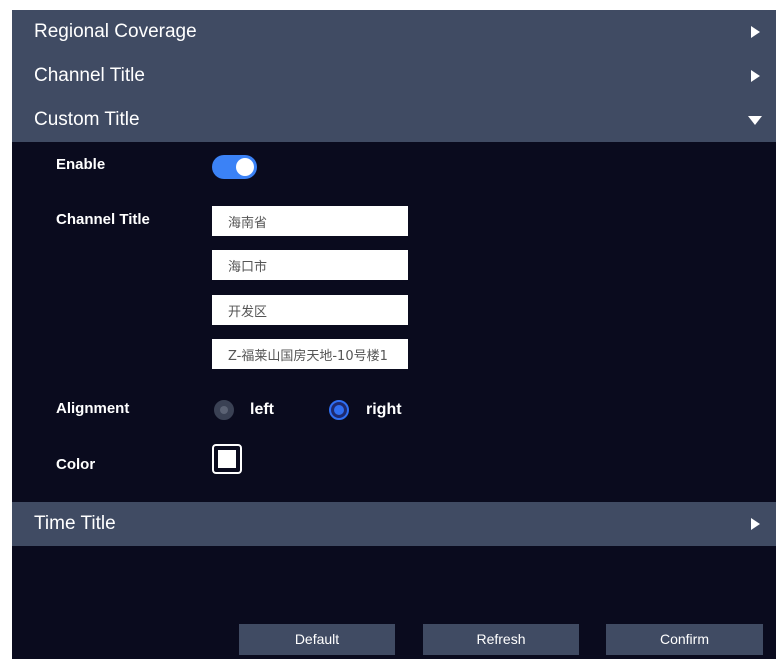 The height and width of the screenshot is (659, 777). I want to click on confirm-button: Confirm, so click(684, 639).